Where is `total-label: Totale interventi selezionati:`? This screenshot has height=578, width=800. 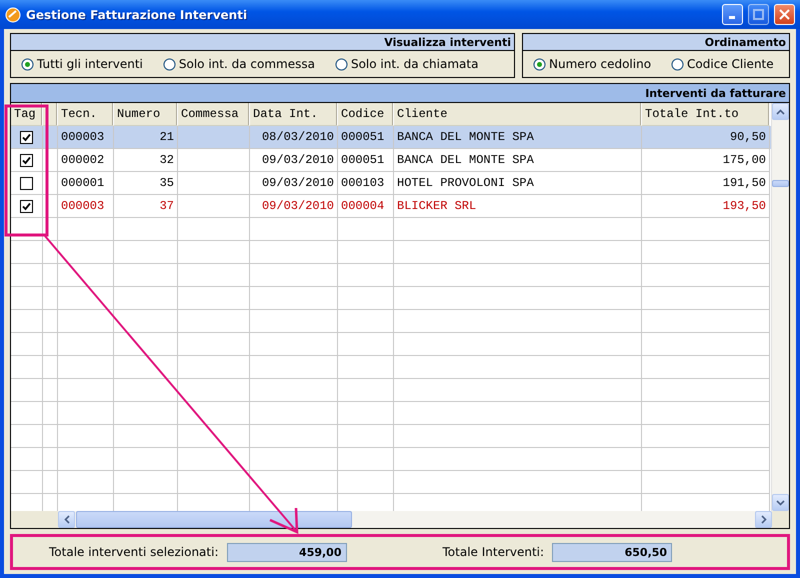
total-label: Totale interventi selezionati: is located at coordinates (133, 552).